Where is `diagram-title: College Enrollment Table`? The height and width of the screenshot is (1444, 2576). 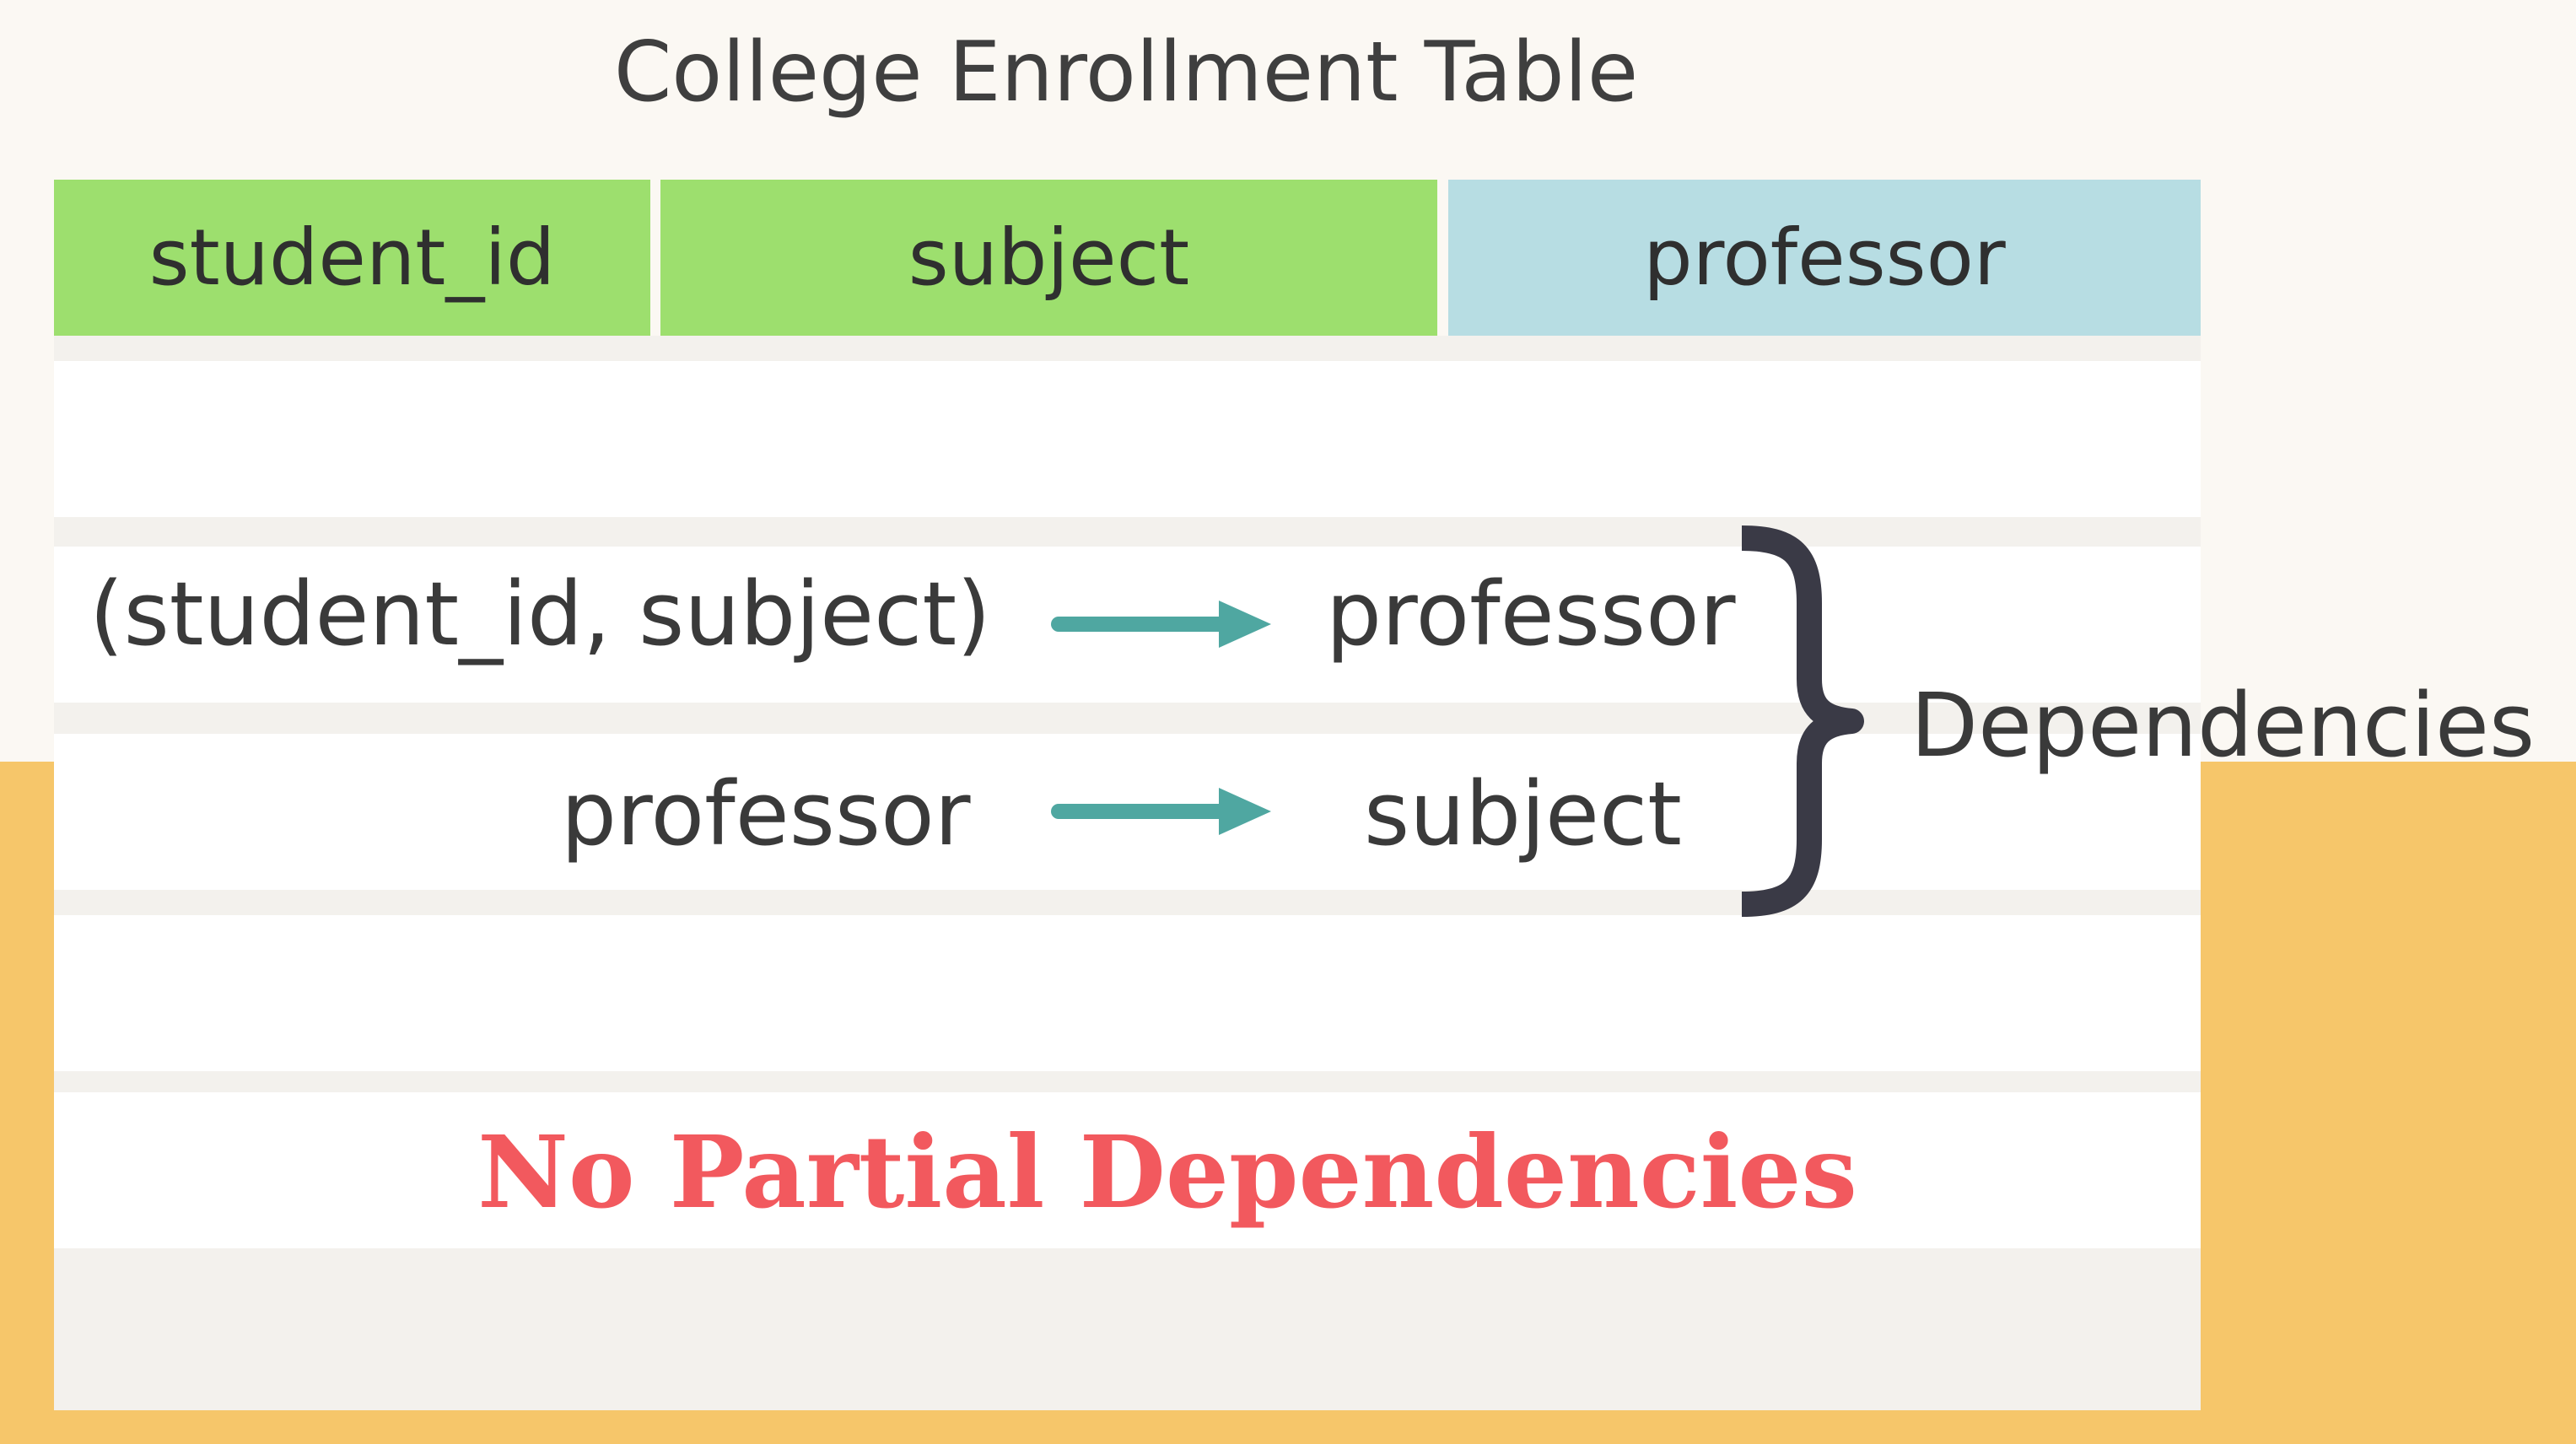
diagram-title: College Enrollment Table is located at coordinates (1126, 72).